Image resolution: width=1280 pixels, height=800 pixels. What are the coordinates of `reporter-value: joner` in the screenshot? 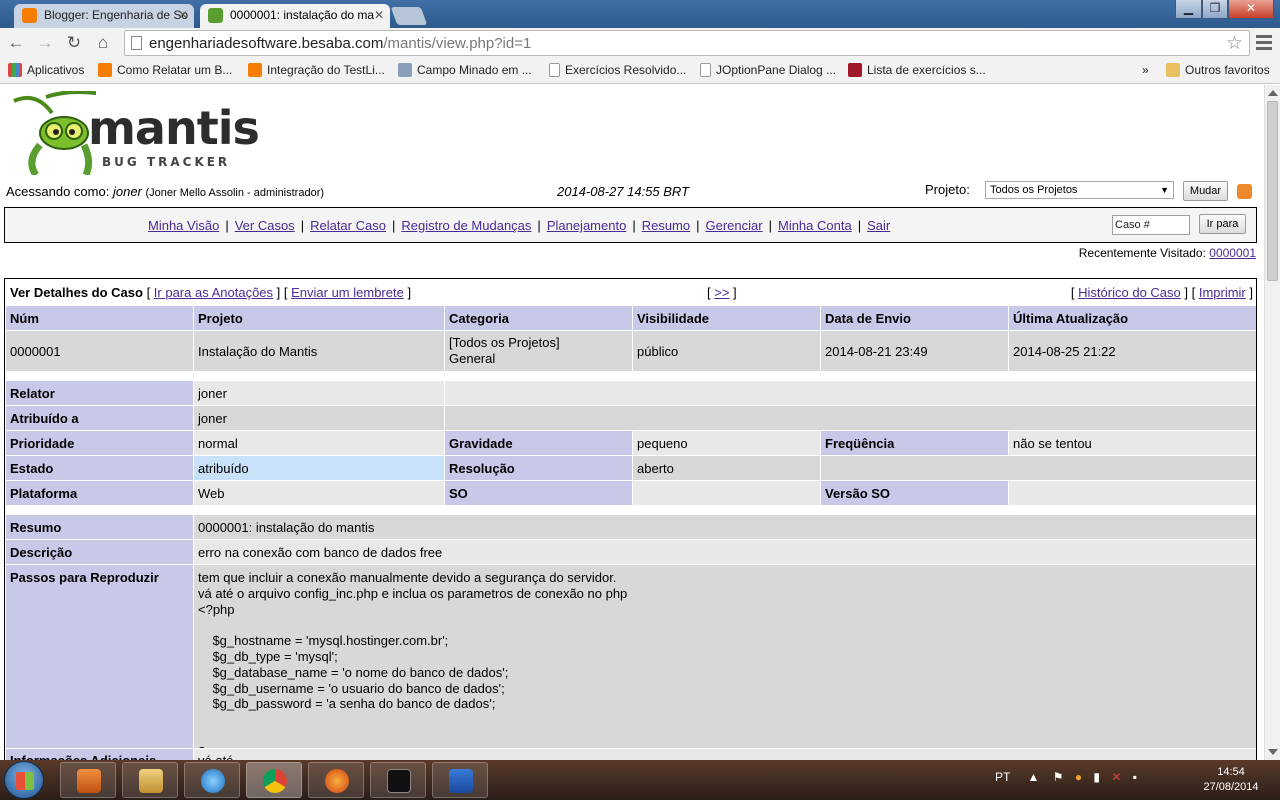 It's located at (319, 393).